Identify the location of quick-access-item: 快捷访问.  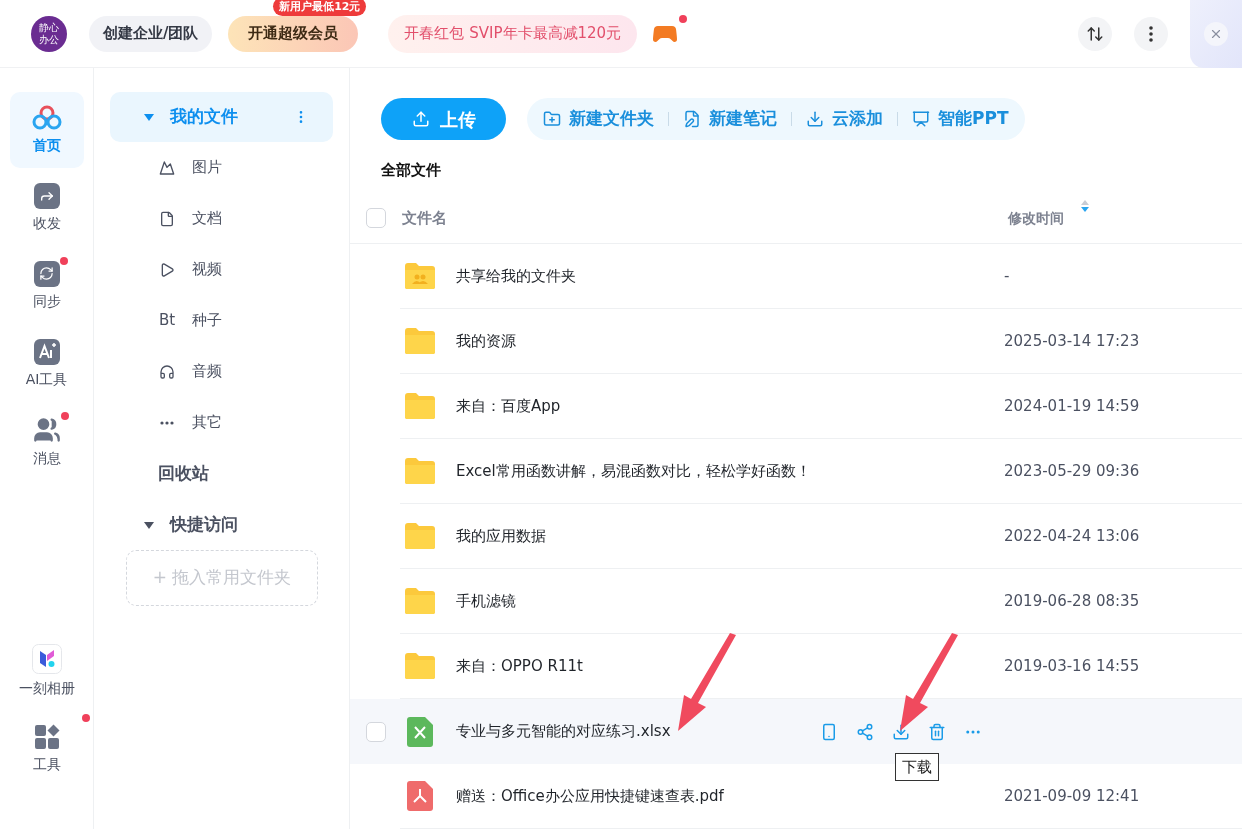
(221, 525).